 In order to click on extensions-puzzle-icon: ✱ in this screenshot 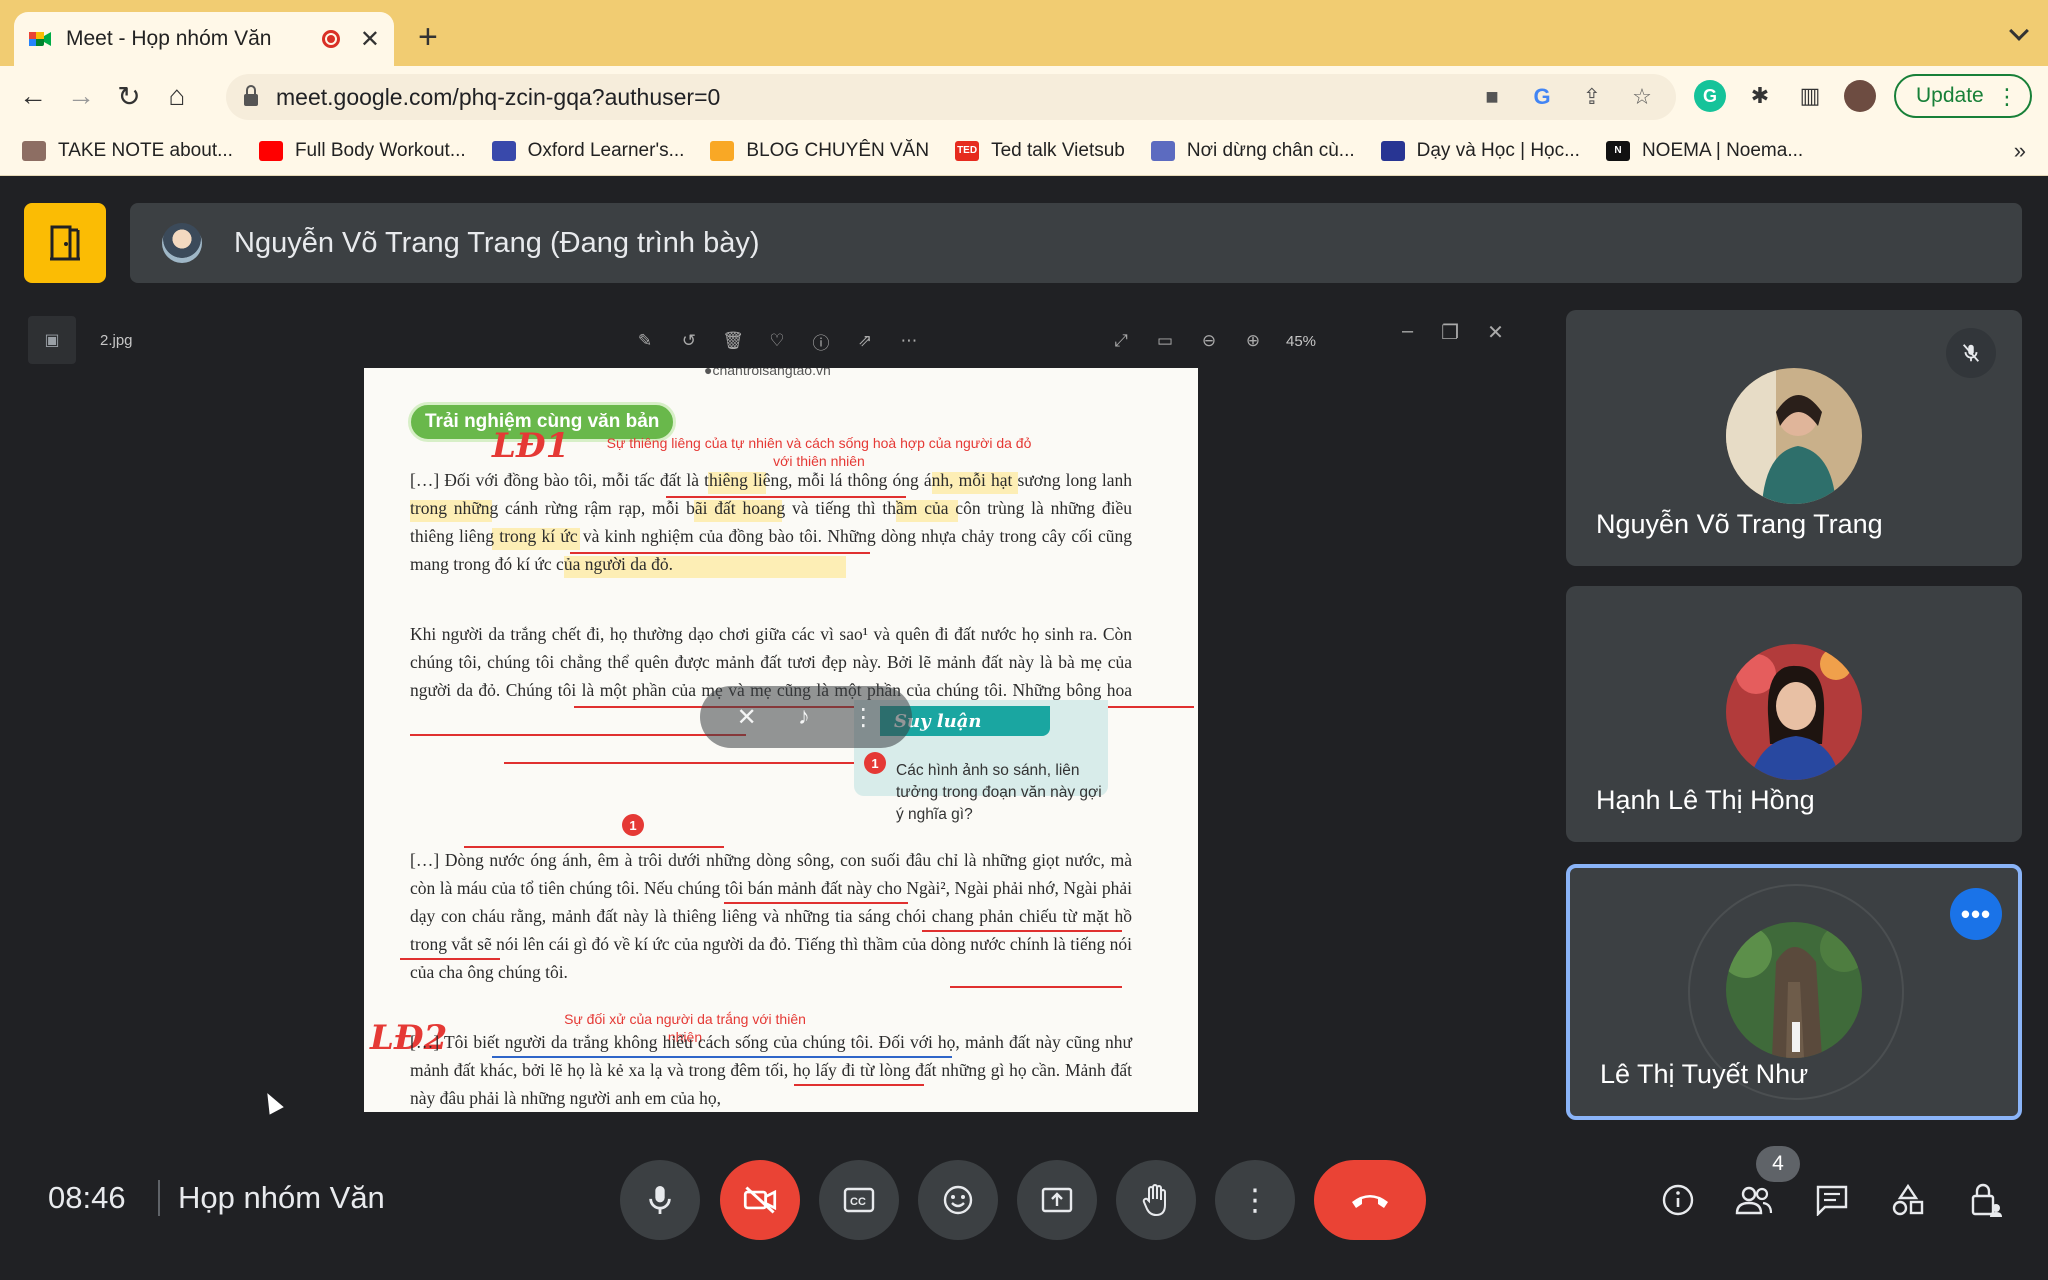, I will do `click(1760, 96)`.